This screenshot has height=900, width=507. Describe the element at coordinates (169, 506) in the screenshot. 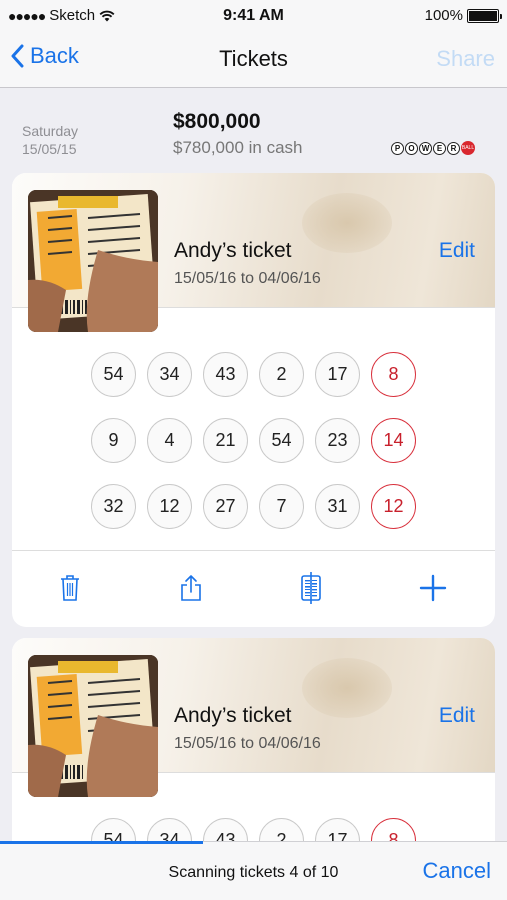

I see `number-ball: 12` at that location.